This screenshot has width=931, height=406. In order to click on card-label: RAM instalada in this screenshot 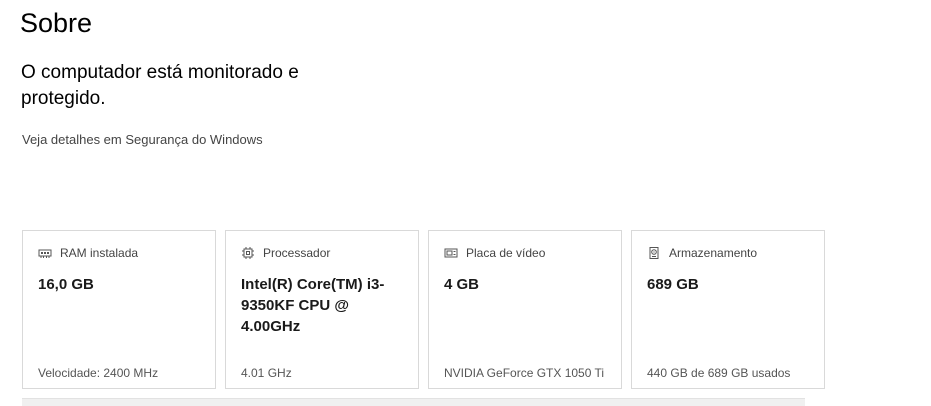, I will do `click(99, 253)`.